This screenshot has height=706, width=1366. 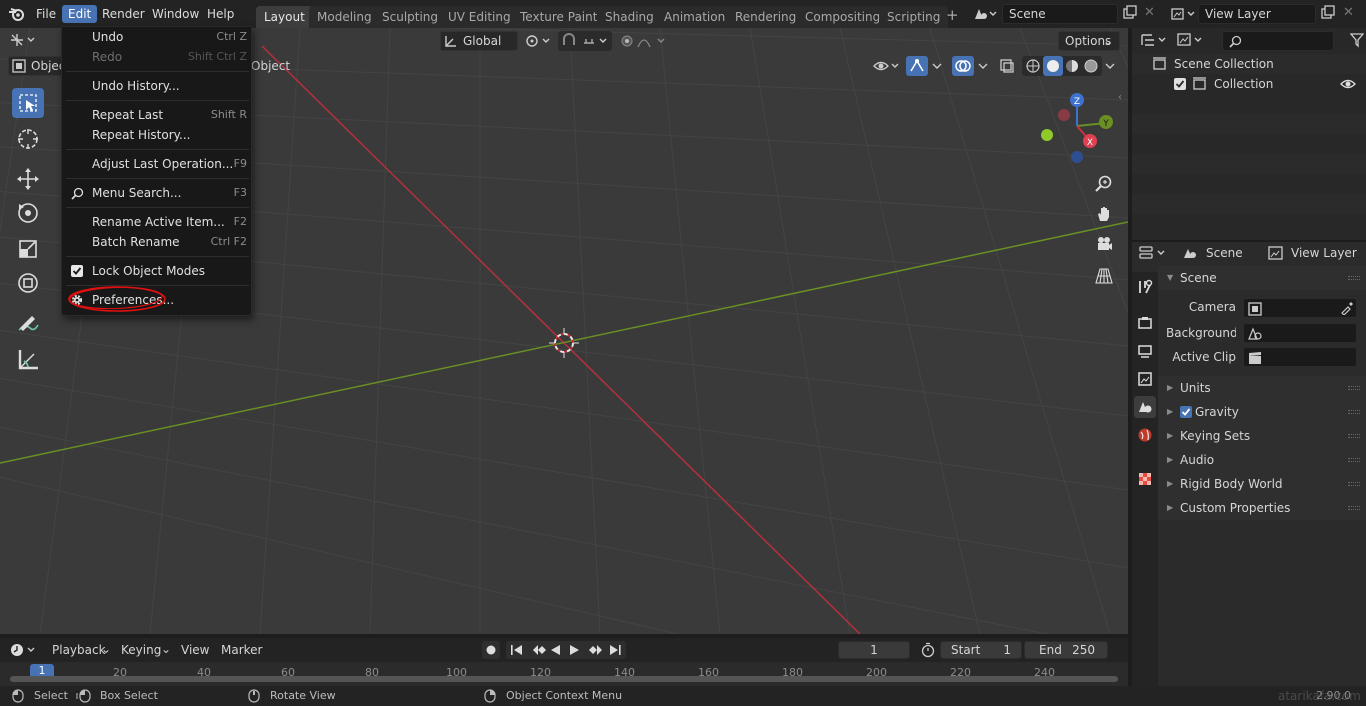 I want to click on menu-item-adjust-last-operation: Adjust Last Operation... F9, so click(x=157, y=164).